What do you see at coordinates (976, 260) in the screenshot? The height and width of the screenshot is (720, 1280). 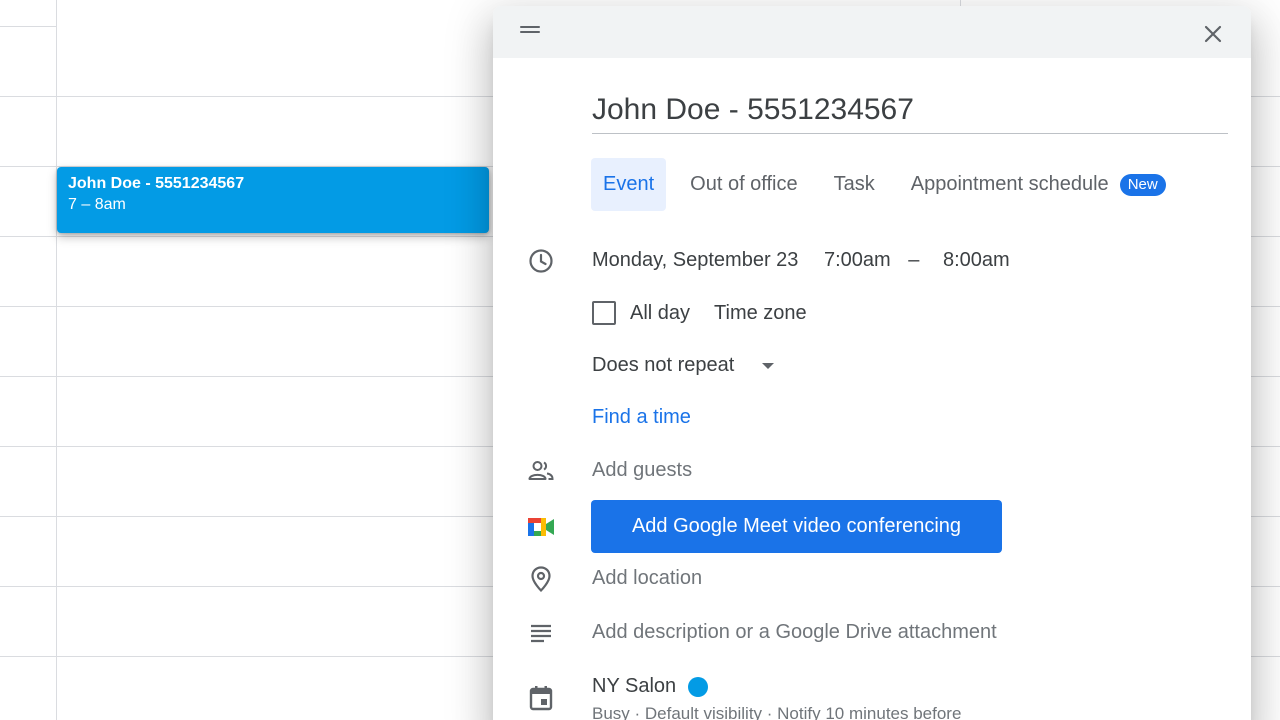 I see `event-end-time: 8:00am` at bounding box center [976, 260].